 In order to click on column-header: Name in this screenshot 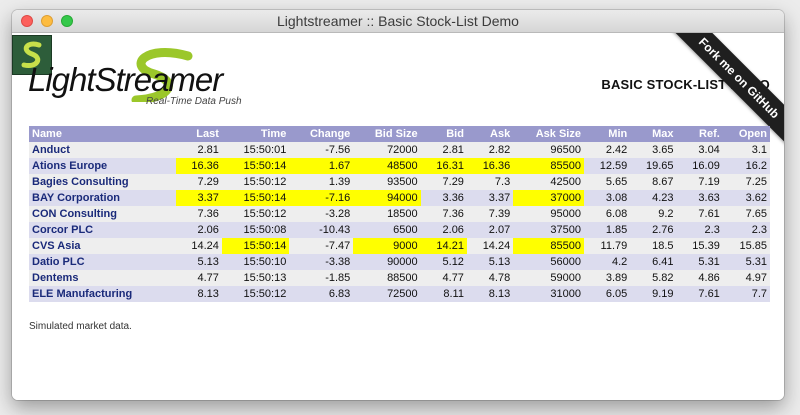, I will do `click(102, 134)`.